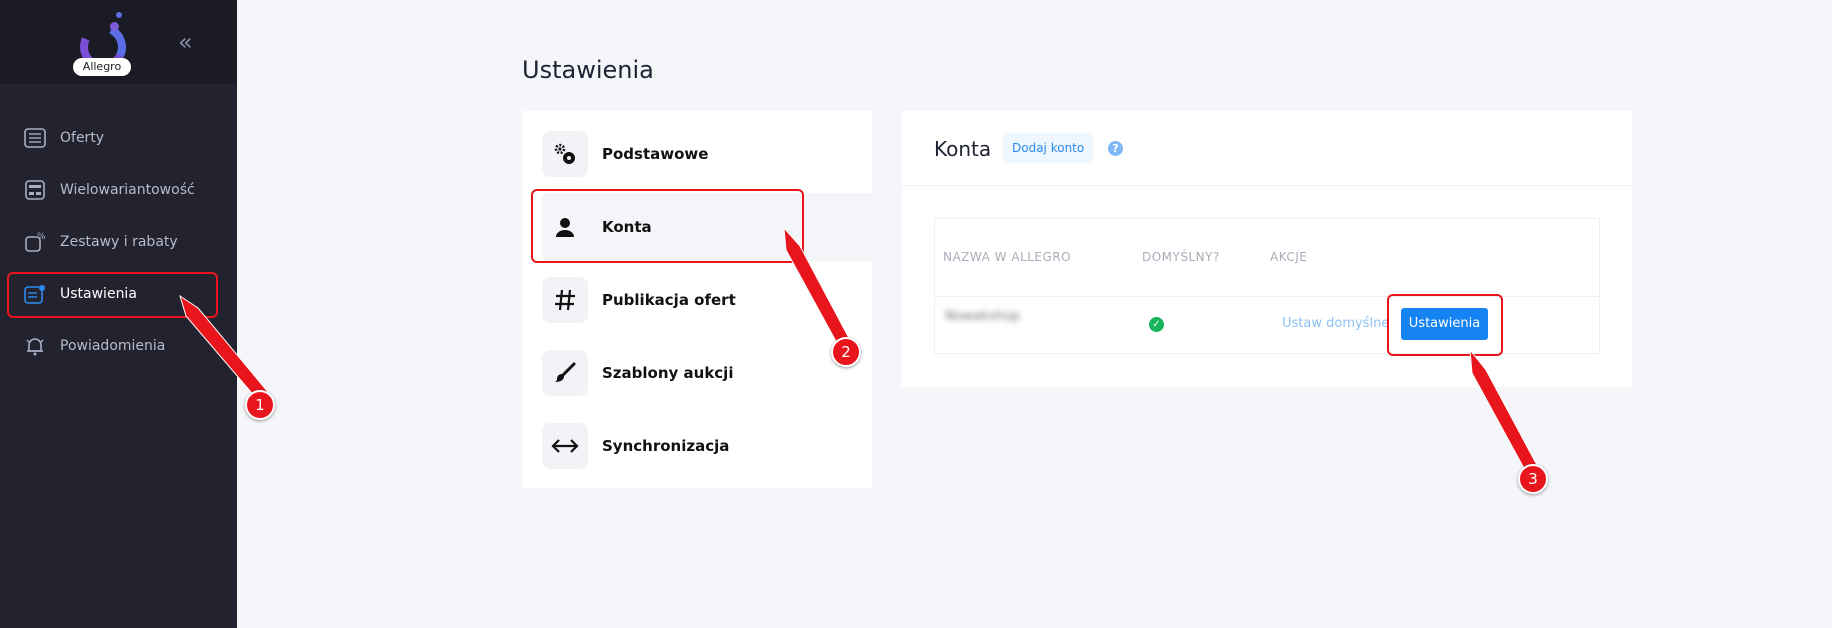 The width and height of the screenshot is (1832, 628). I want to click on menu-item-label: Synchronizacja, so click(666, 446).